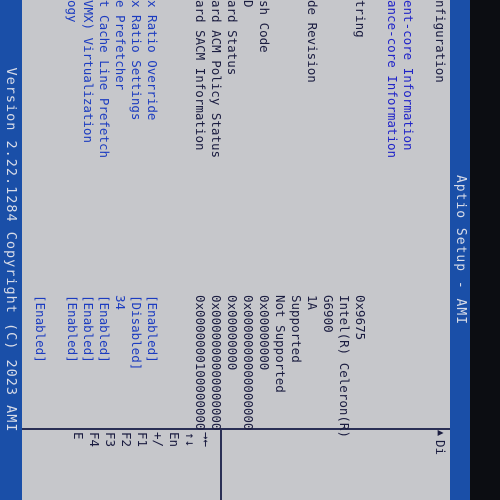 This screenshot has width=500, height=500. Describe the element at coordinates (264, 26) in the screenshot. I see `row-label: sh Code` at that location.